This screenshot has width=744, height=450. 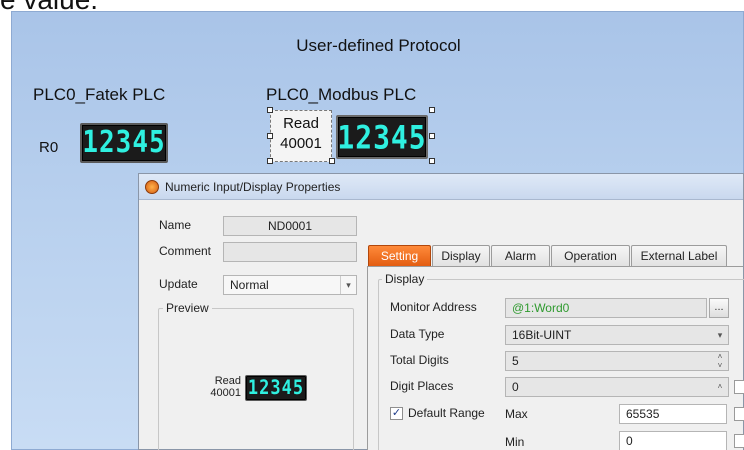 What do you see at coordinates (175, 225) in the screenshot?
I see `name-label: Name` at bounding box center [175, 225].